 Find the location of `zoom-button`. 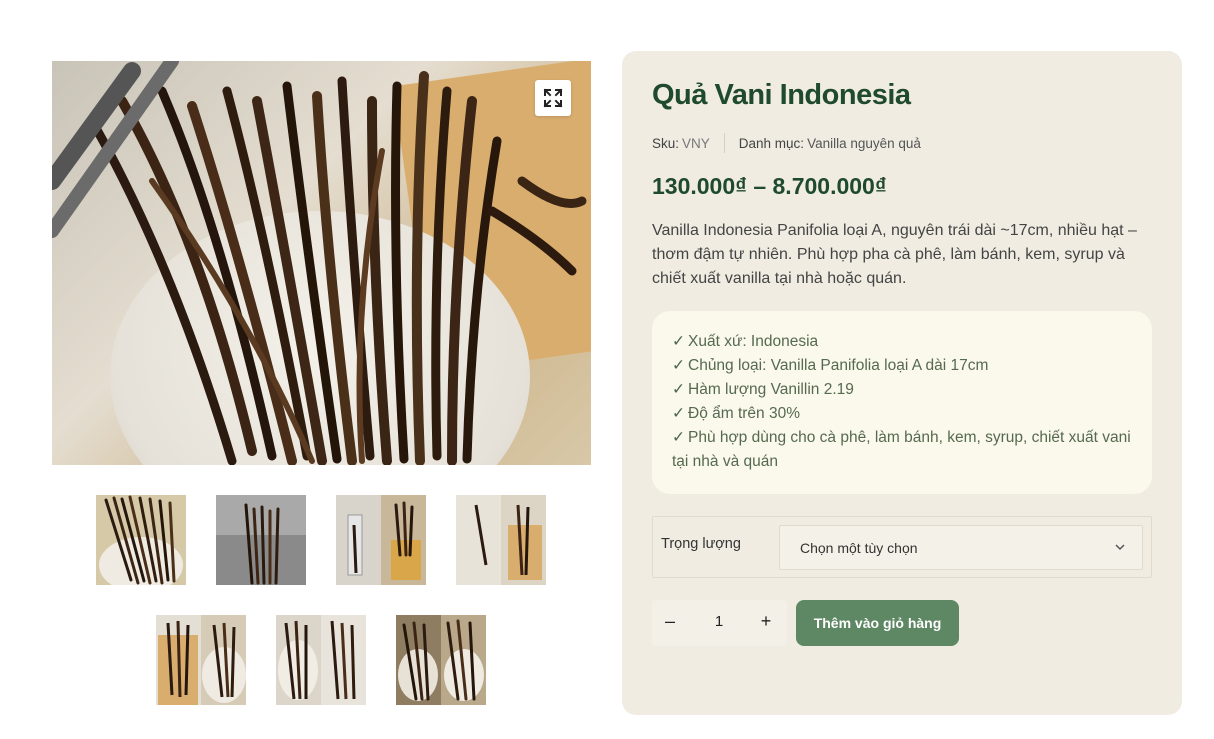

zoom-button is located at coordinates (553, 98).